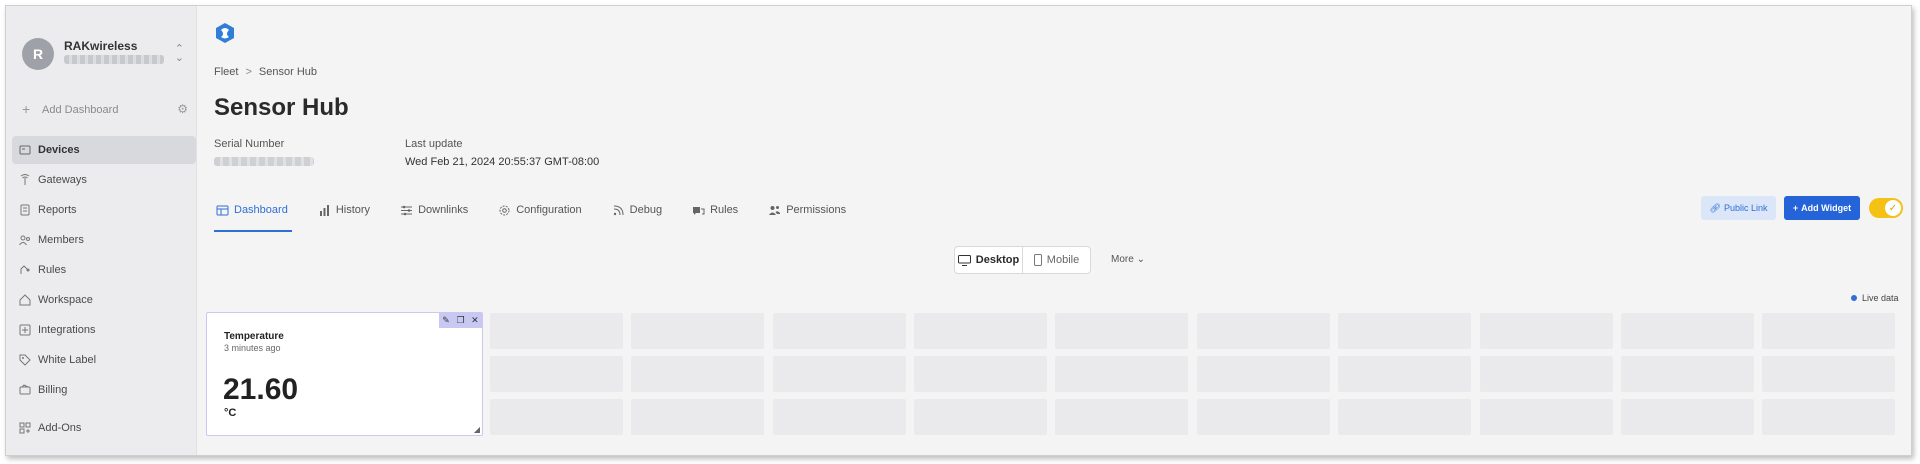  Describe the element at coordinates (618, 210) in the screenshot. I see `debug-icon` at that location.